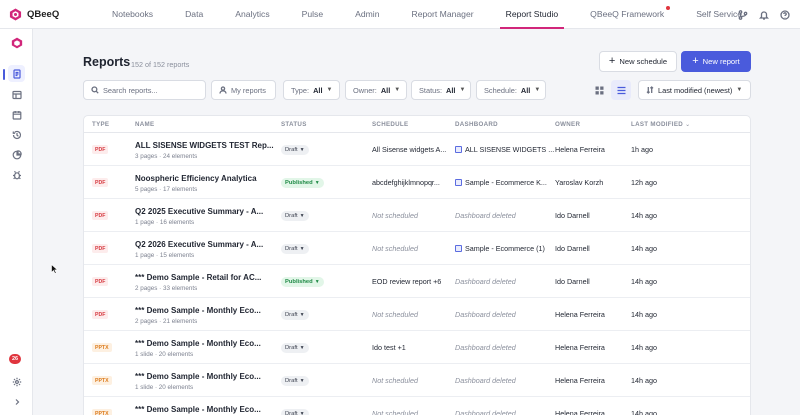  What do you see at coordinates (785, 14) in the screenshot?
I see `help-icon` at bounding box center [785, 14].